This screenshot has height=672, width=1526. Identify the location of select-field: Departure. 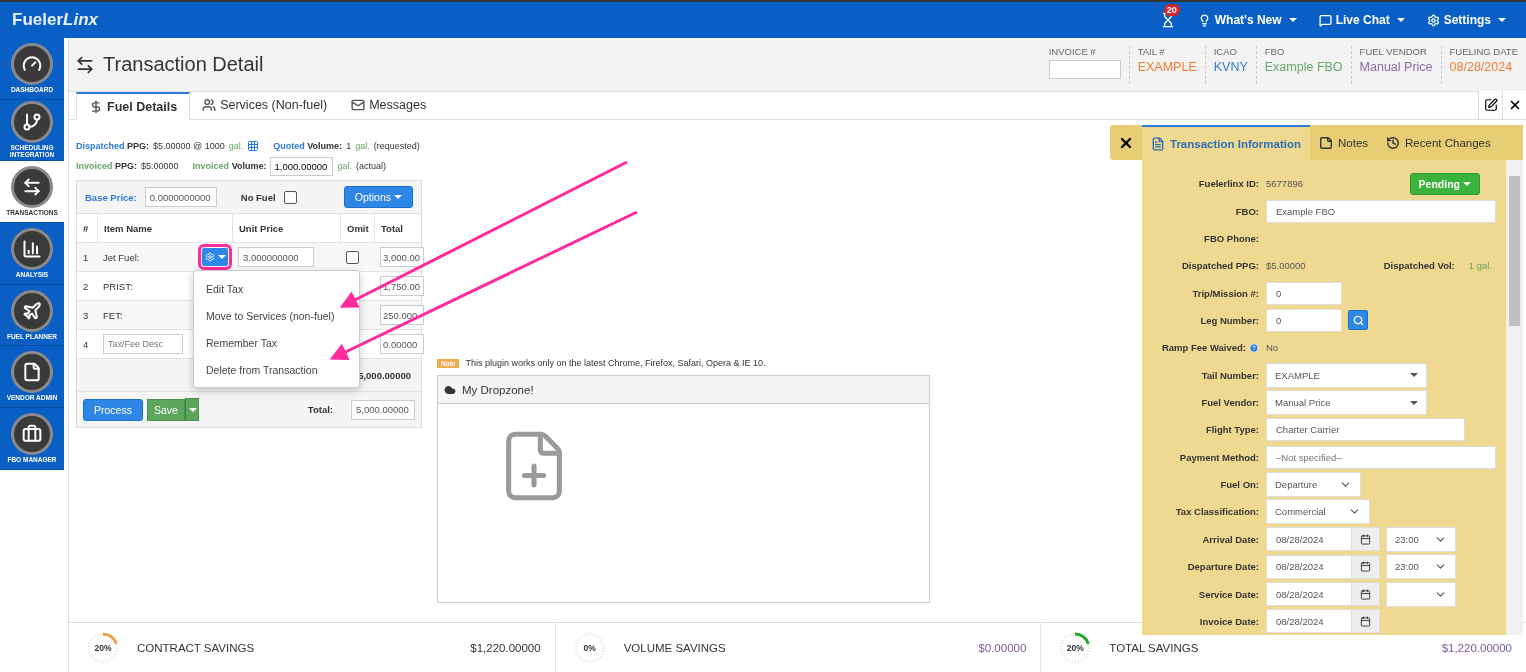
(1314, 485).